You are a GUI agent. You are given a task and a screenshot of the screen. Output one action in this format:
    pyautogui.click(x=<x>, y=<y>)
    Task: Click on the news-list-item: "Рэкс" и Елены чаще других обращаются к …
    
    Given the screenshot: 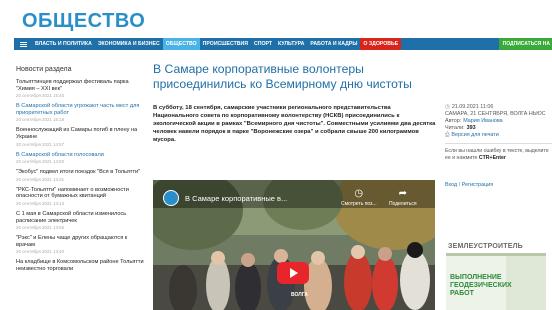 What is the action you would take?
    pyautogui.click(x=80, y=244)
    